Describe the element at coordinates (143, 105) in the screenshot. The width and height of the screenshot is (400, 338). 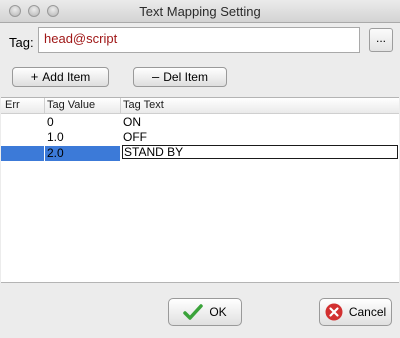
I see `column-header-tag-text: Tag Text` at that location.